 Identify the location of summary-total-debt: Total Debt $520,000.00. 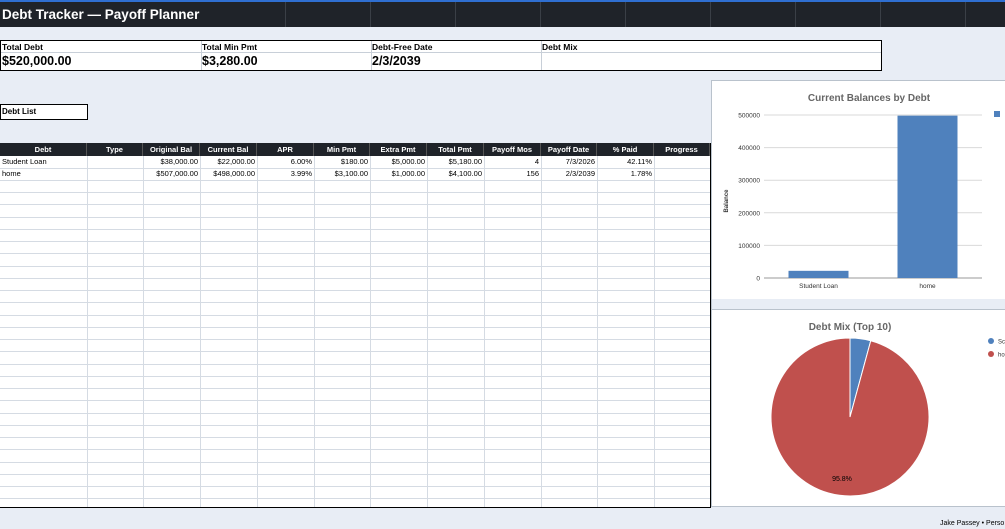
(101, 55).